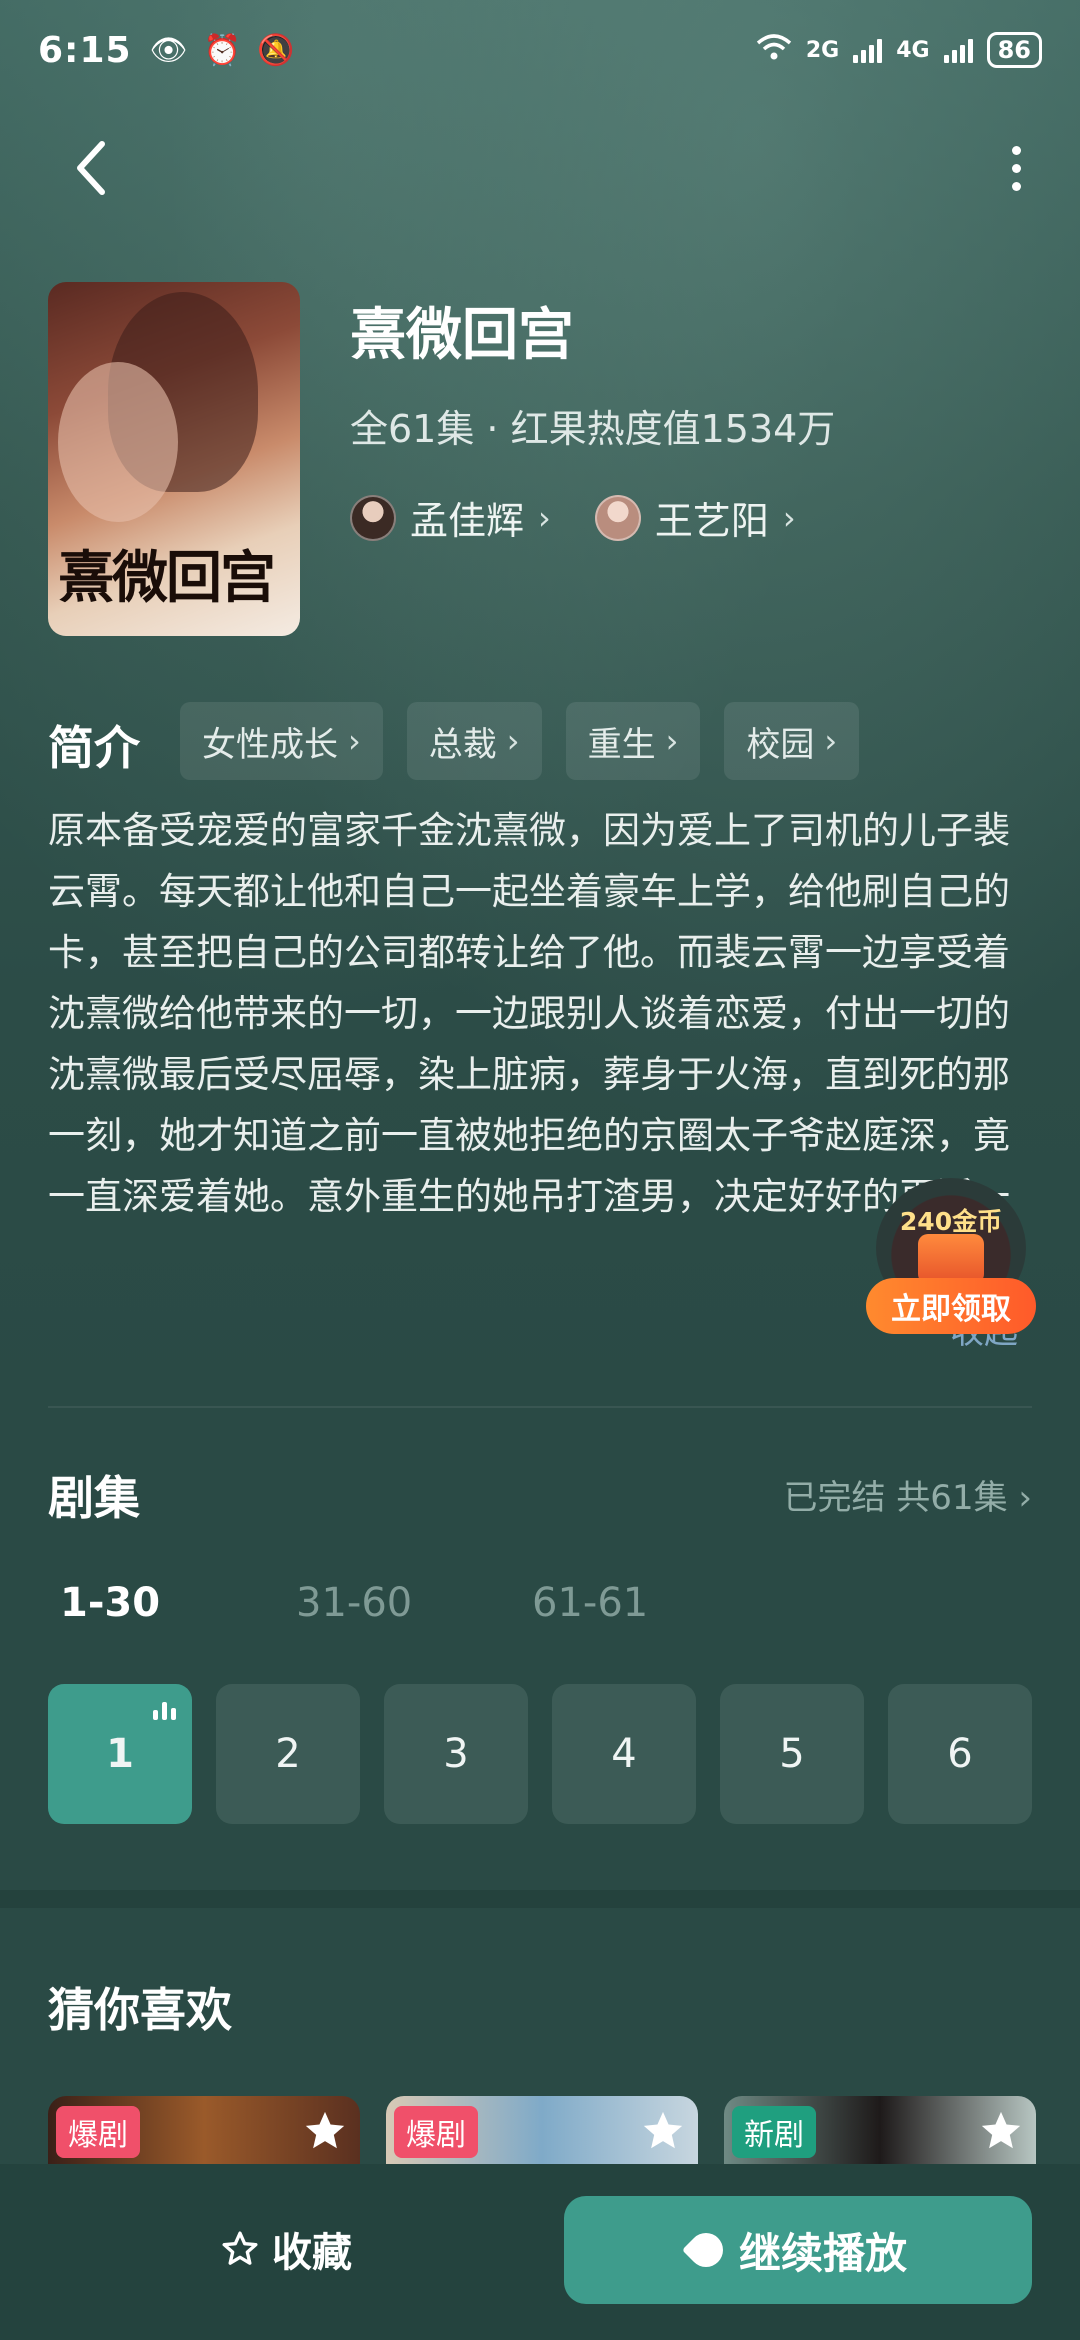  I want to click on more-dot-icon, so click(1016, 150).